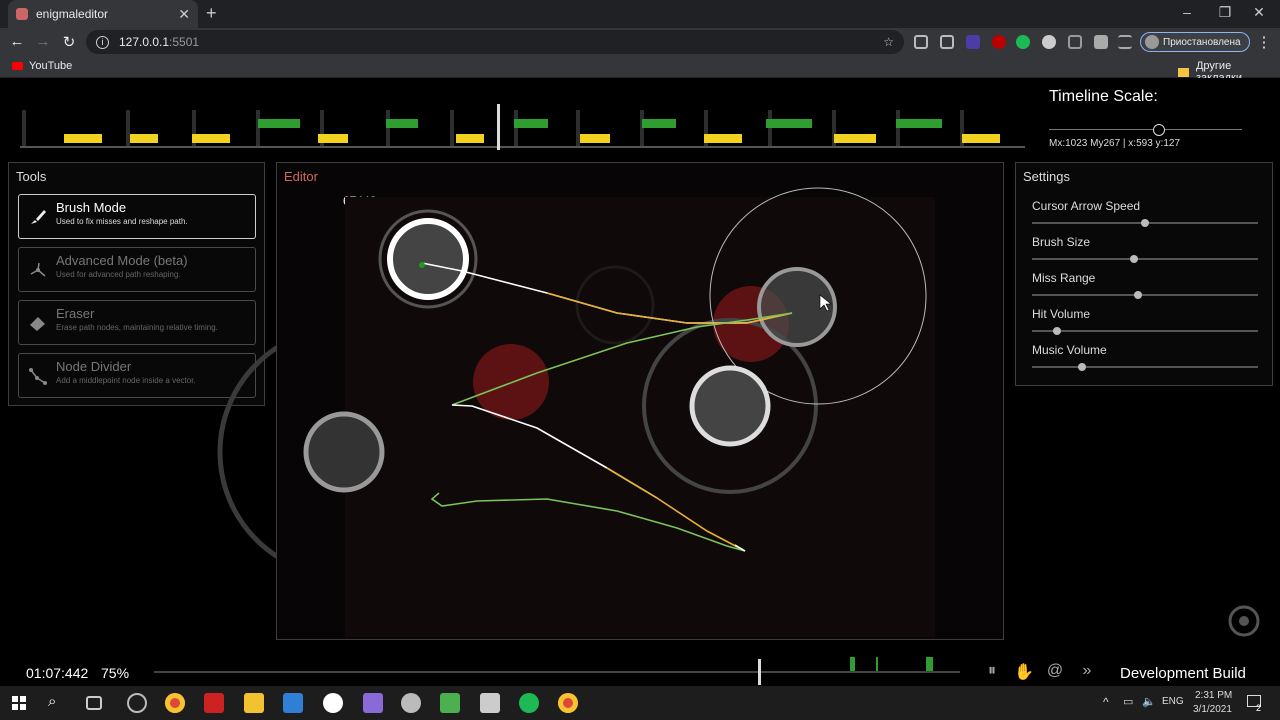  I want to click on windows-start-icon, so click(19, 703).